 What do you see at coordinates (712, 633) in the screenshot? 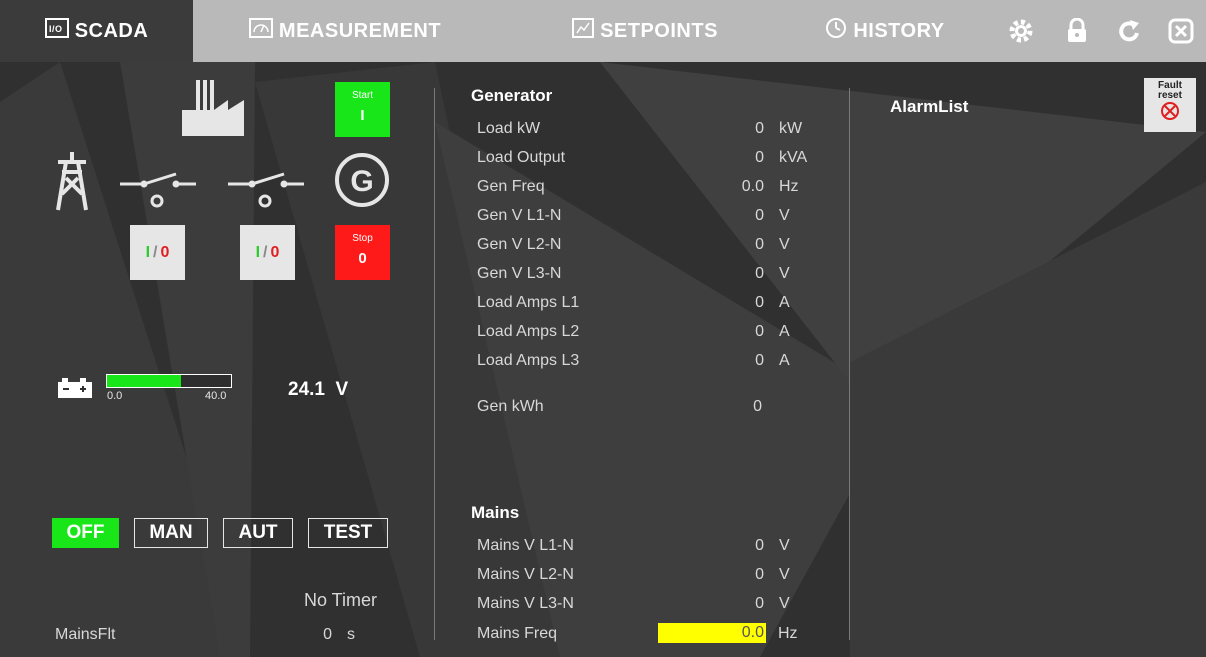
I see `mains-freq-value: 0.0` at bounding box center [712, 633].